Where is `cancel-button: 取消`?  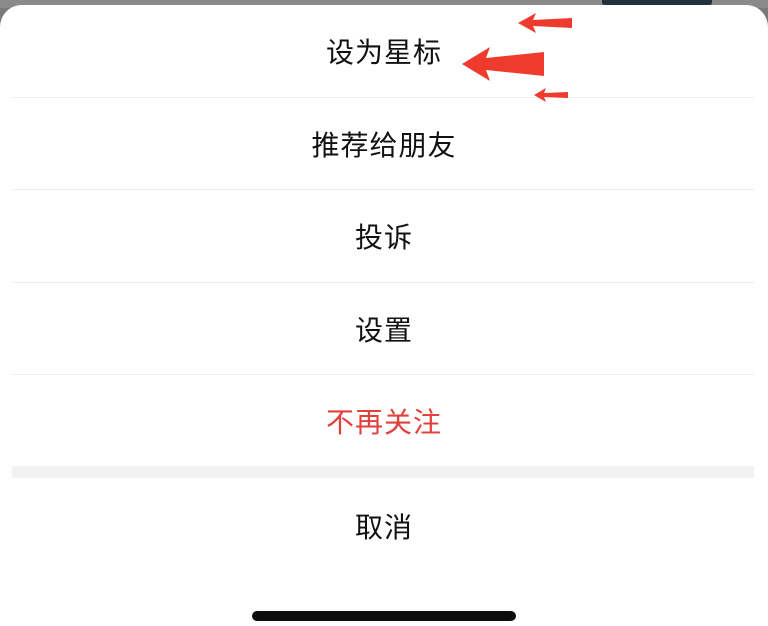
cancel-button: 取消 is located at coordinates (384, 526).